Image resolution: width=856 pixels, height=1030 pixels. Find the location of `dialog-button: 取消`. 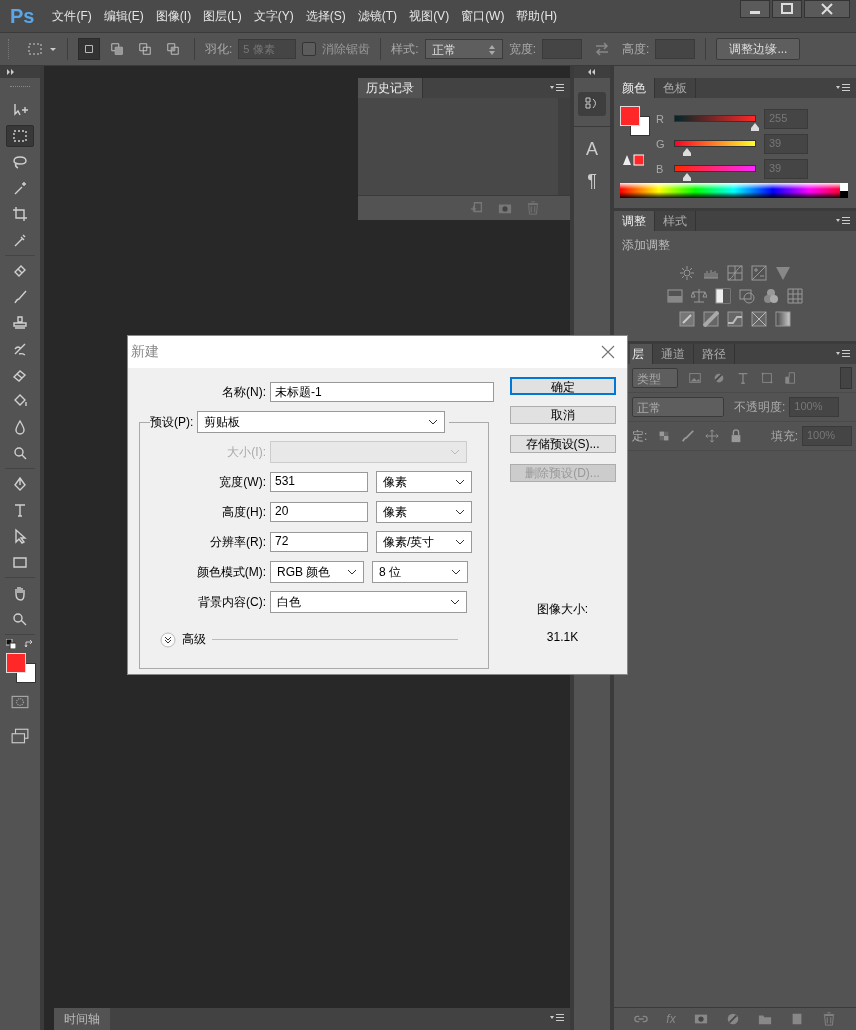

dialog-button: 取消 is located at coordinates (562, 415).